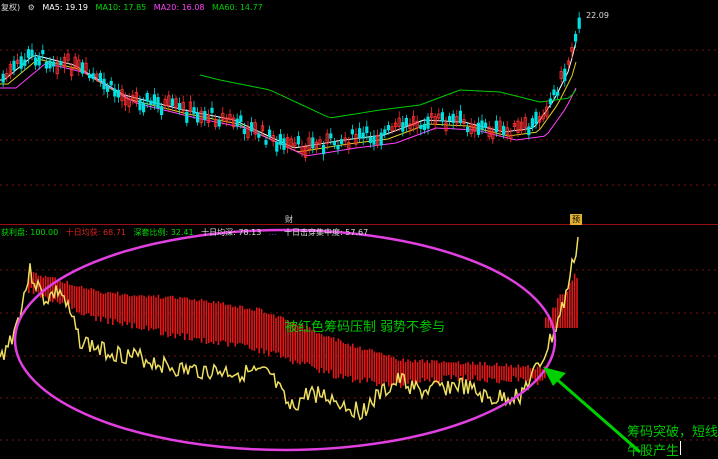 Image resolution: width=718 pixels, height=459 pixels. What do you see at coordinates (576, 219) in the screenshot?
I see `forecast-marker: 预` at bounding box center [576, 219].